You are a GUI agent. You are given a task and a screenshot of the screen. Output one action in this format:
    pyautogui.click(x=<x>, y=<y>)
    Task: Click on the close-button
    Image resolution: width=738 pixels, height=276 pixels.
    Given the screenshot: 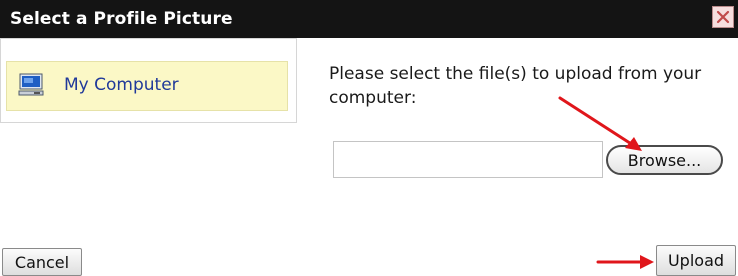 What is the action you would take?
    pyautogui.click(x=723, y=17)
    